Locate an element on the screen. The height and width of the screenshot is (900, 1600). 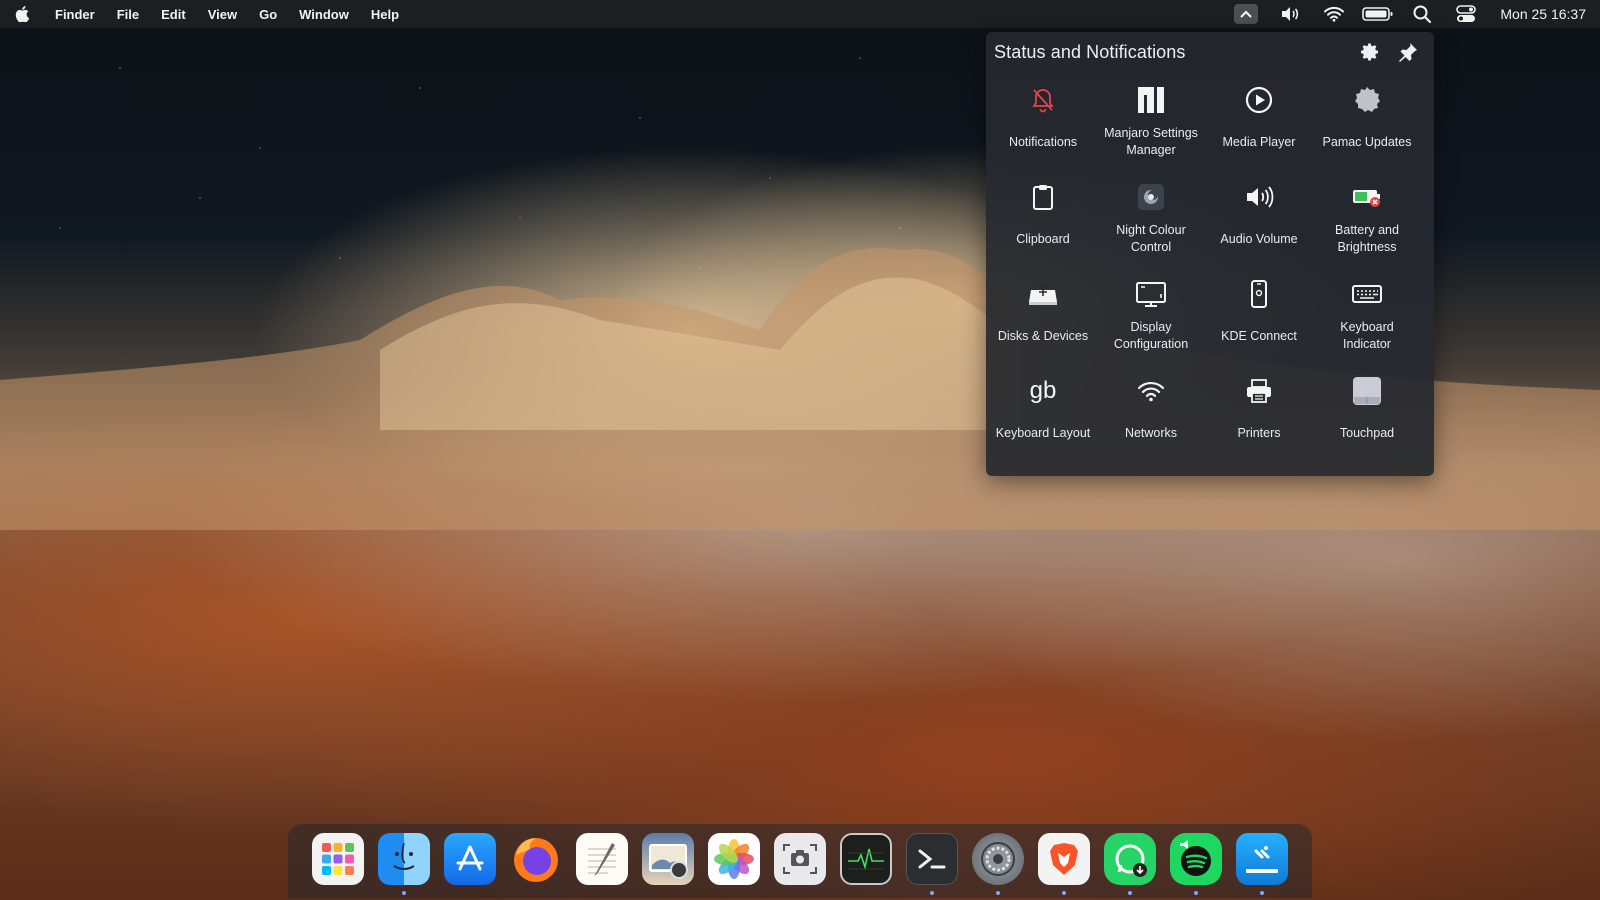
preview-icon is located at coordinates (668, 859).